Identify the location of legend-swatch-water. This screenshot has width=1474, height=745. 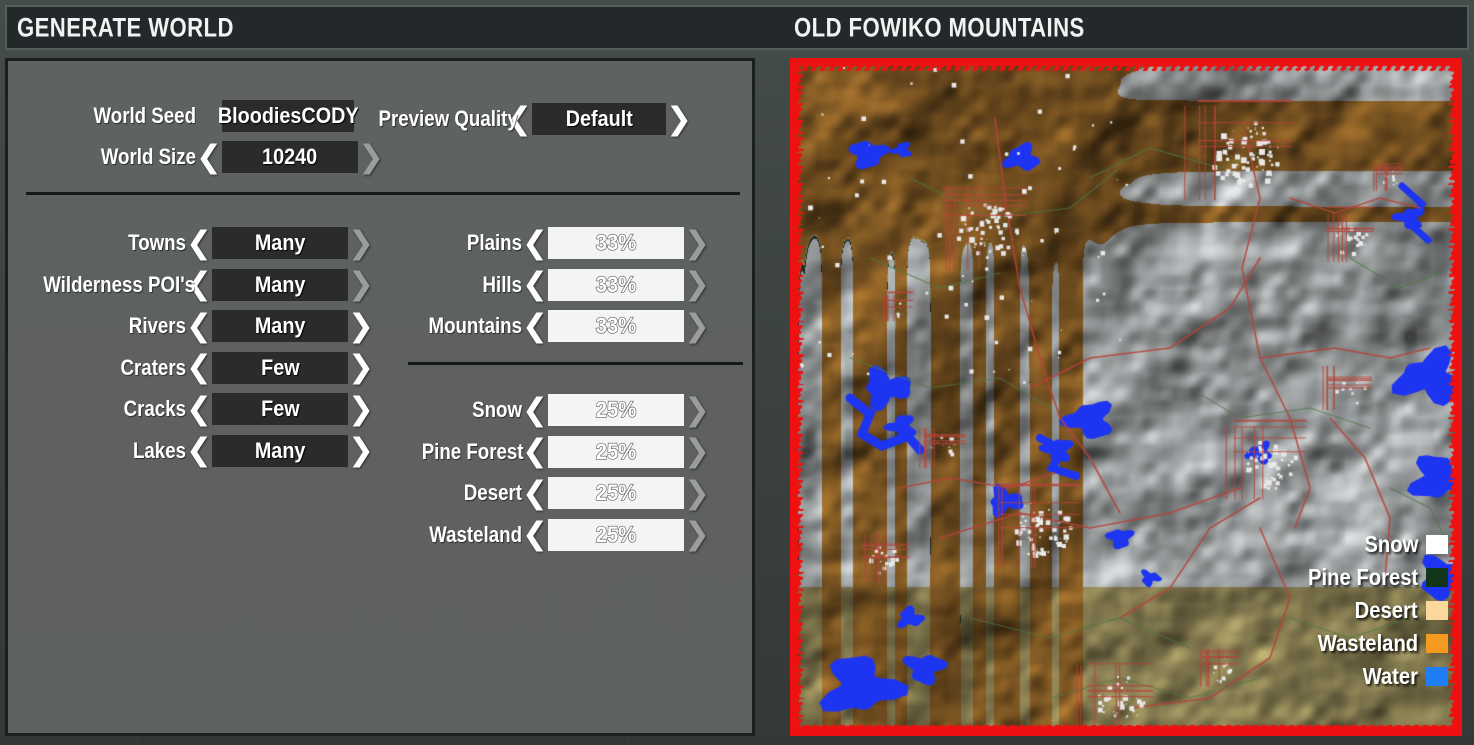
(1437, 676).